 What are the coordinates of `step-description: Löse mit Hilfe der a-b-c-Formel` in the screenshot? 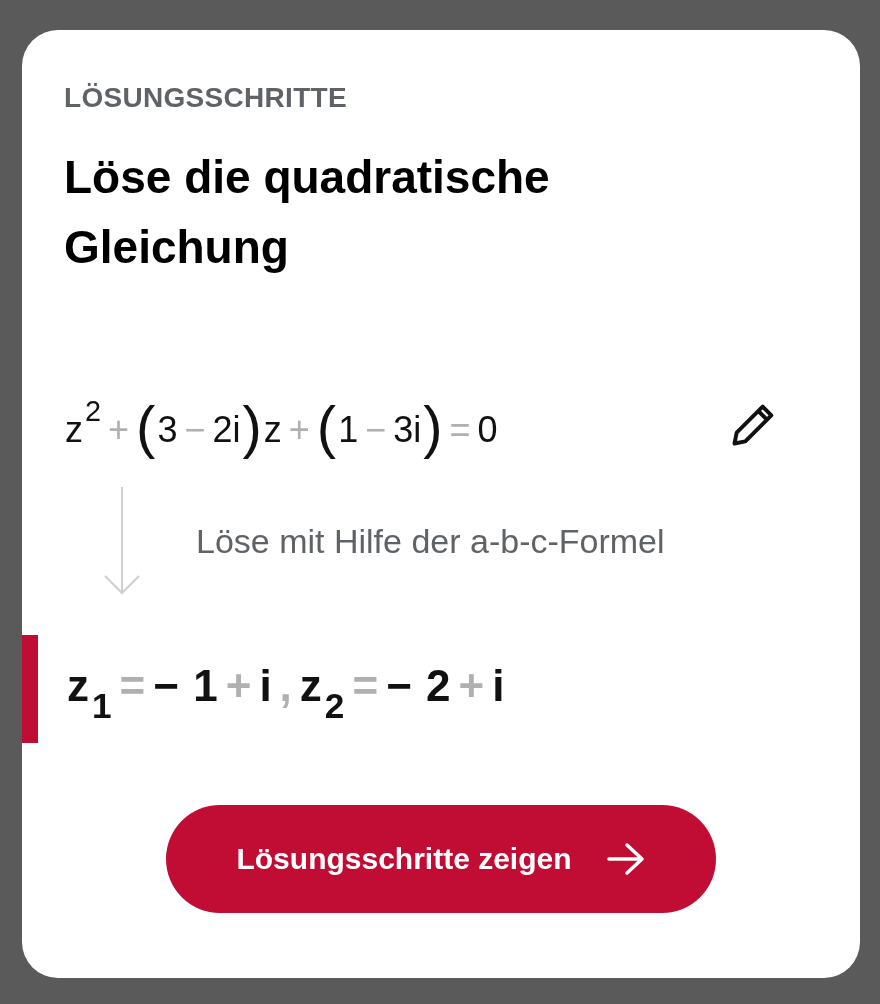 It's located at (430, 541).